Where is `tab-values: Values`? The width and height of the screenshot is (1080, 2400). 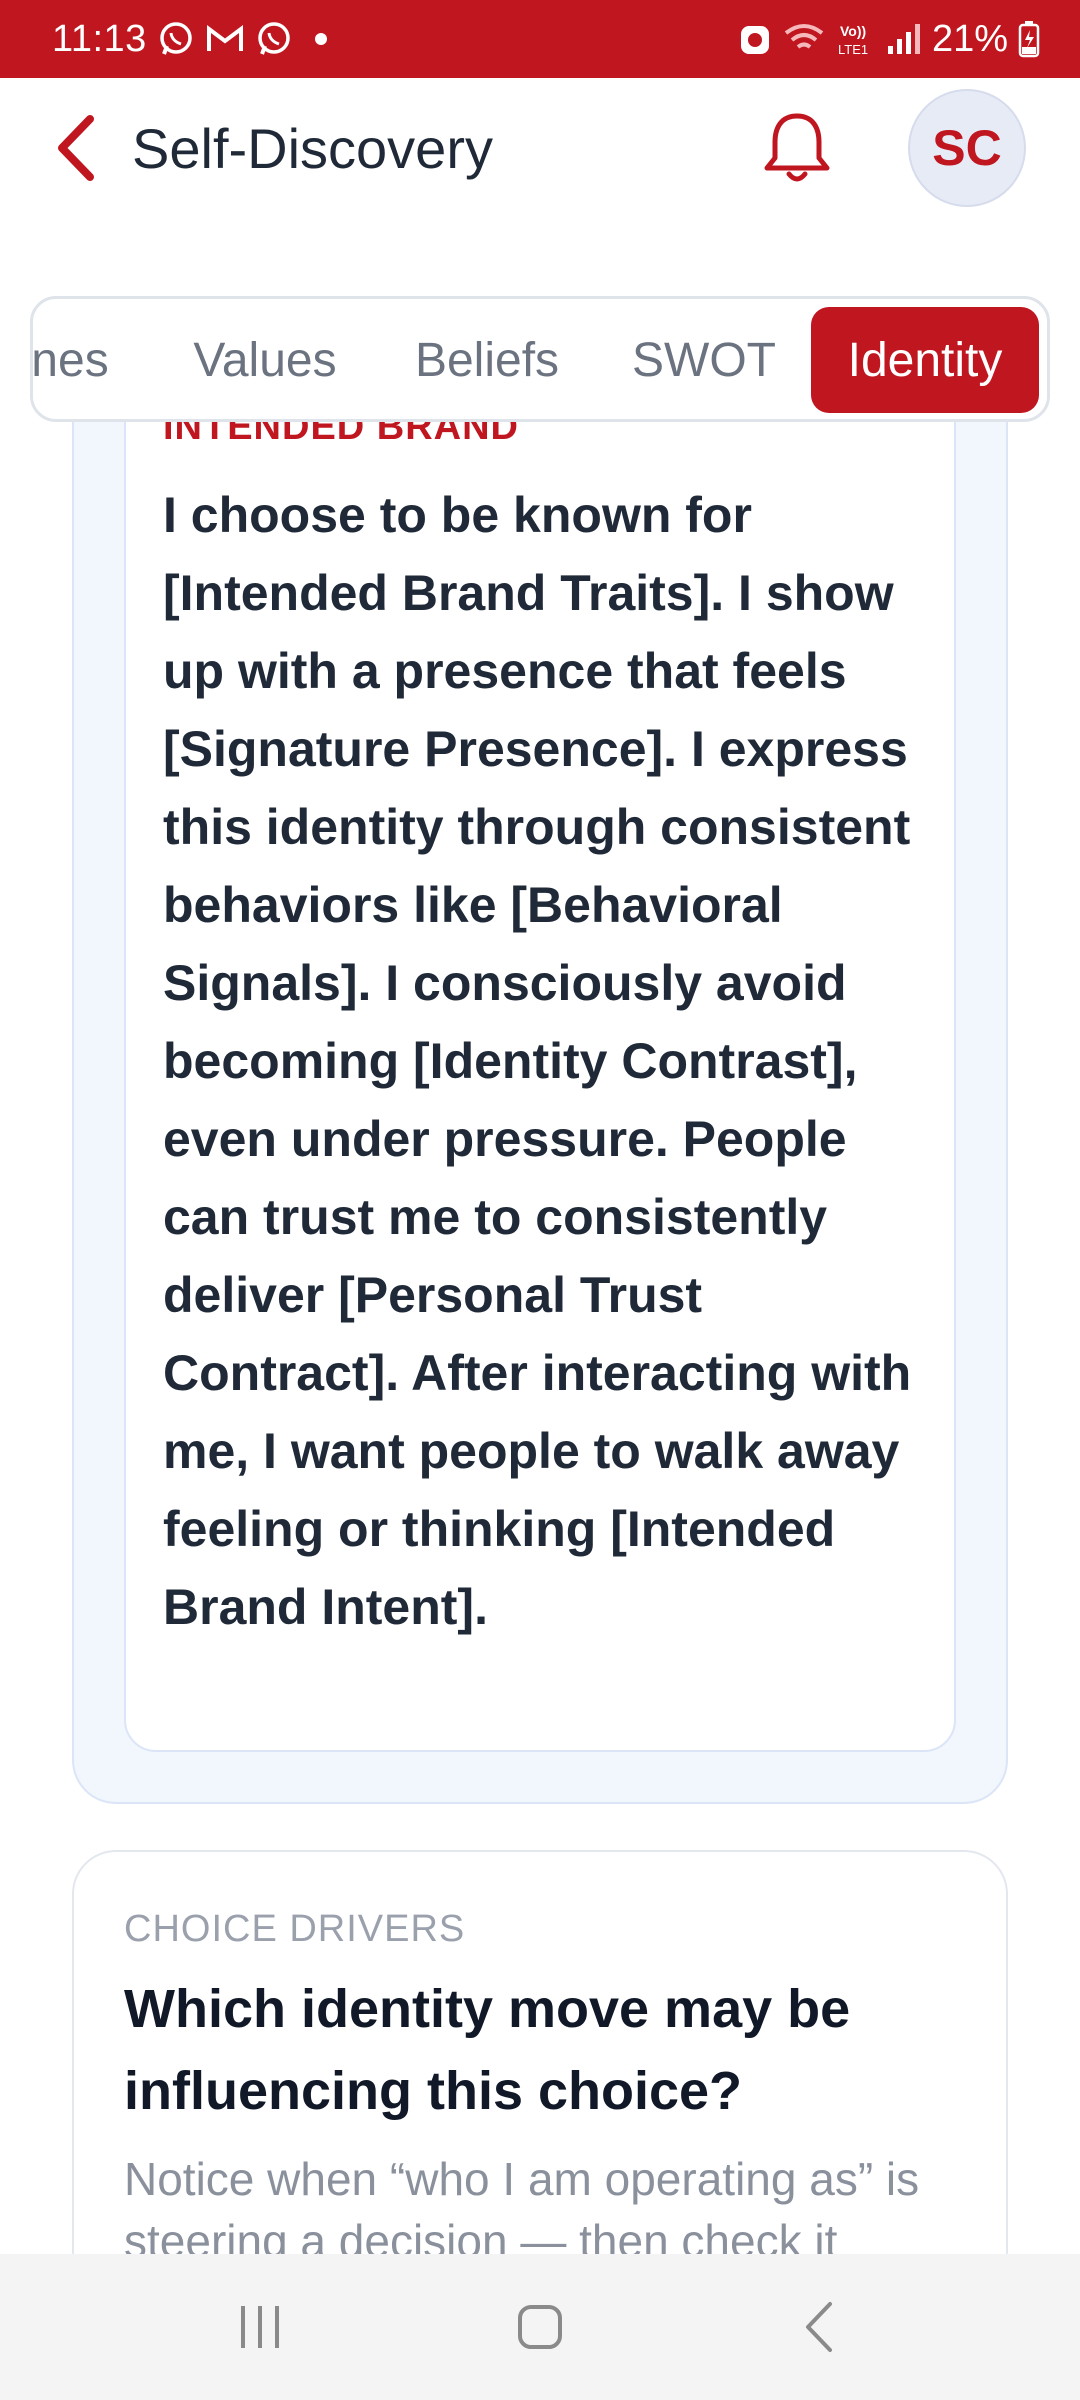 tab-values: Values is located at coordinates (265, 360).